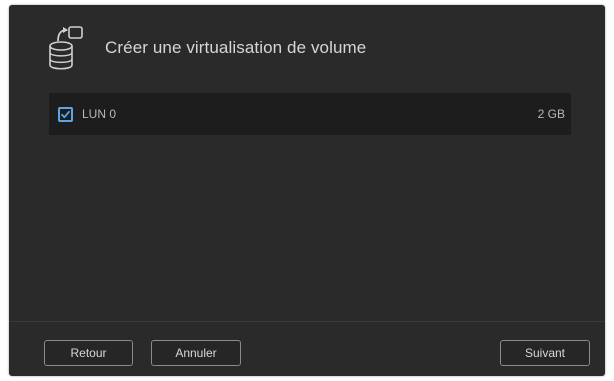  What do you see at coordinates (551, 114) in the screenshot?
I see `lun-size: 2 GB` at bounding box center [551, 114].